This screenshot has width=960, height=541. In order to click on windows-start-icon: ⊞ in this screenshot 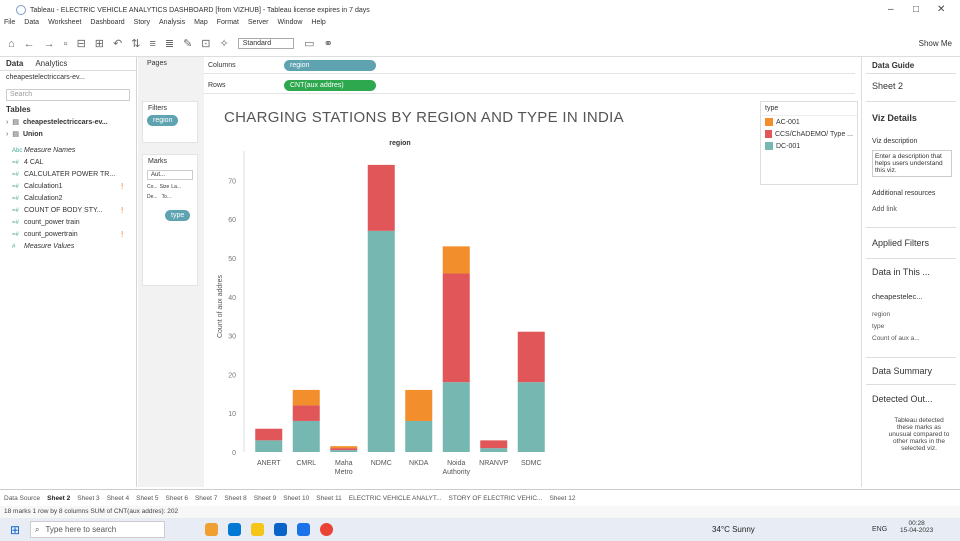, I will do `click(15, 530)`.